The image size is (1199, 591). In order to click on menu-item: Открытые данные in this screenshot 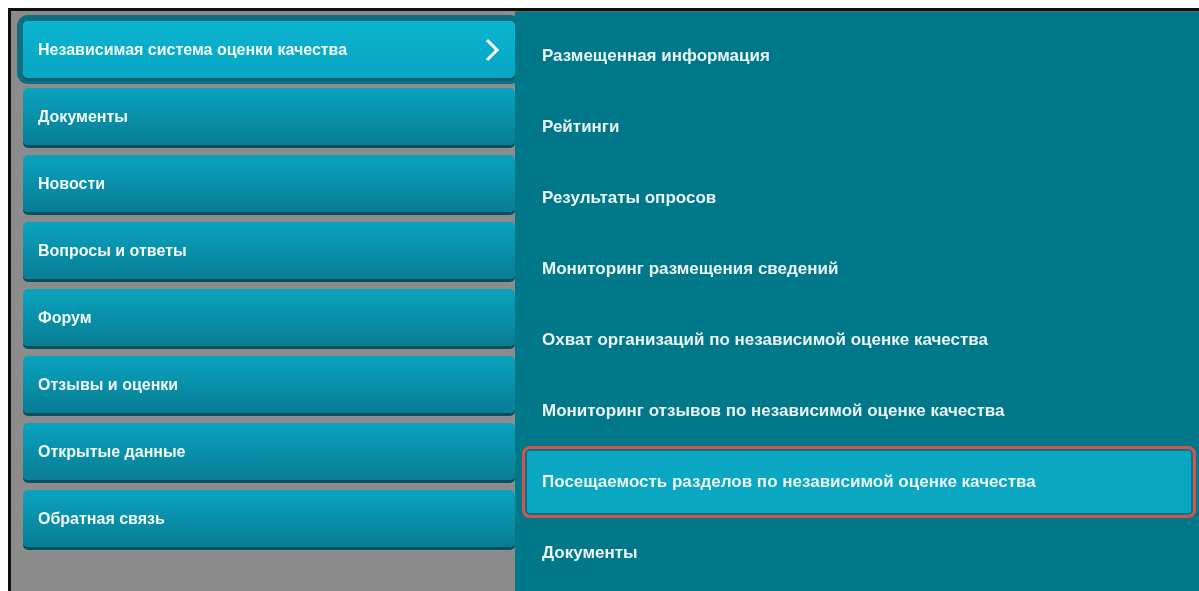, I will do `click(269, 451)`.